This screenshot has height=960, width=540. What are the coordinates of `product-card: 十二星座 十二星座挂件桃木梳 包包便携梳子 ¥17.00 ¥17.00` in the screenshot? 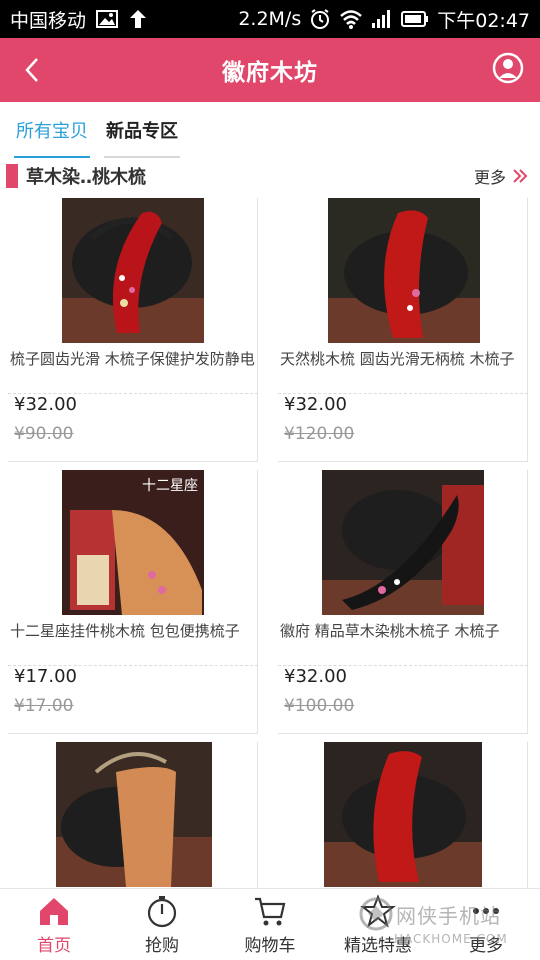 It's located at (133, 602).